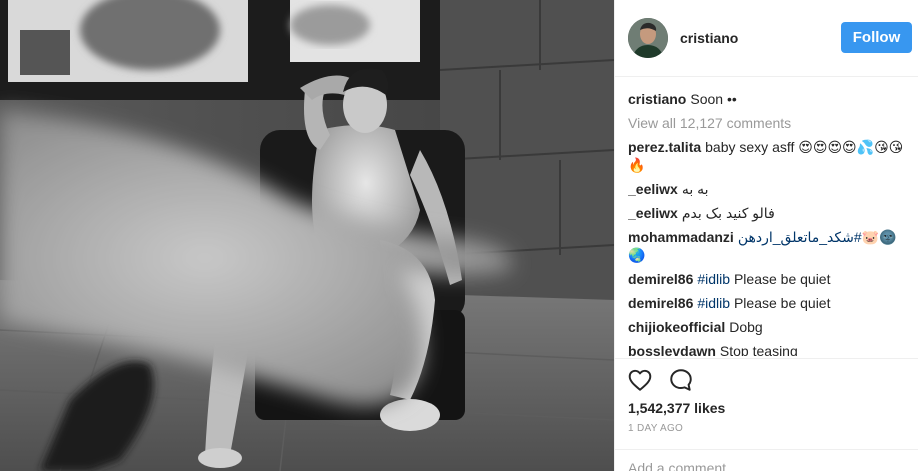 Image resolution: width=918 pixels, height=471 pixels. I want to click on comment-item: chijiokeofficial Dobg, so click(770, 327).